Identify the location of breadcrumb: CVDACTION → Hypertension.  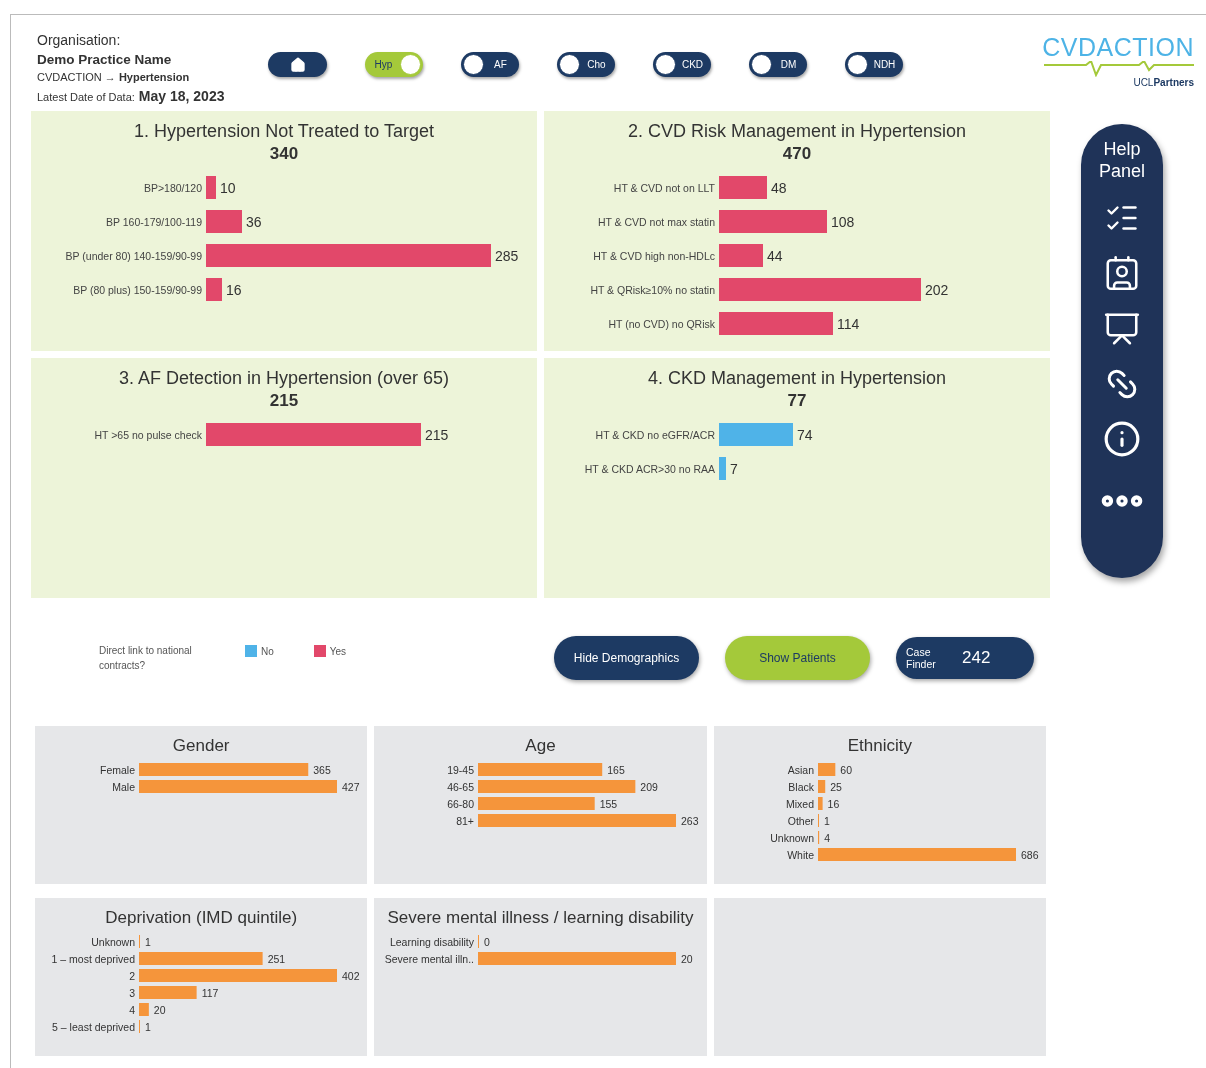
(114, 77).